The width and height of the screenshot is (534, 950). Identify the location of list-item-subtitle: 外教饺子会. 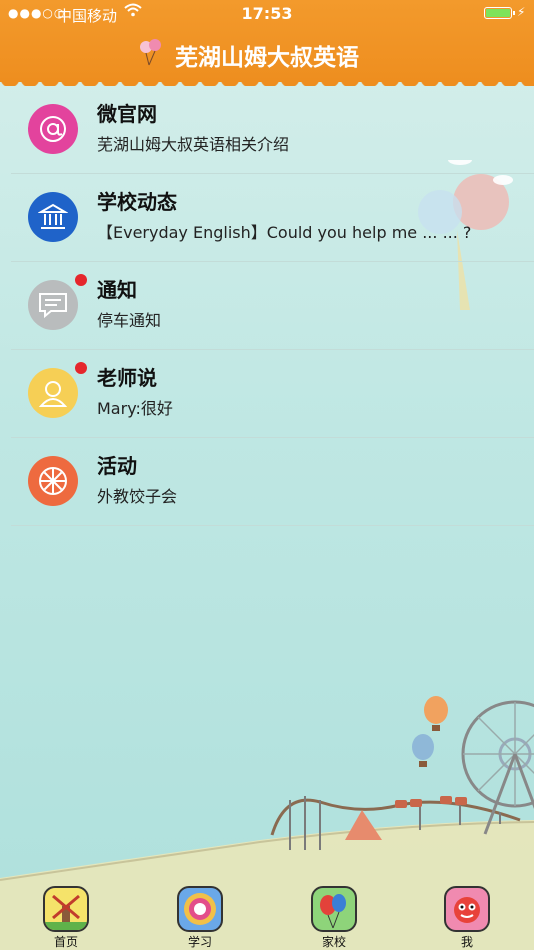
(137, 496).